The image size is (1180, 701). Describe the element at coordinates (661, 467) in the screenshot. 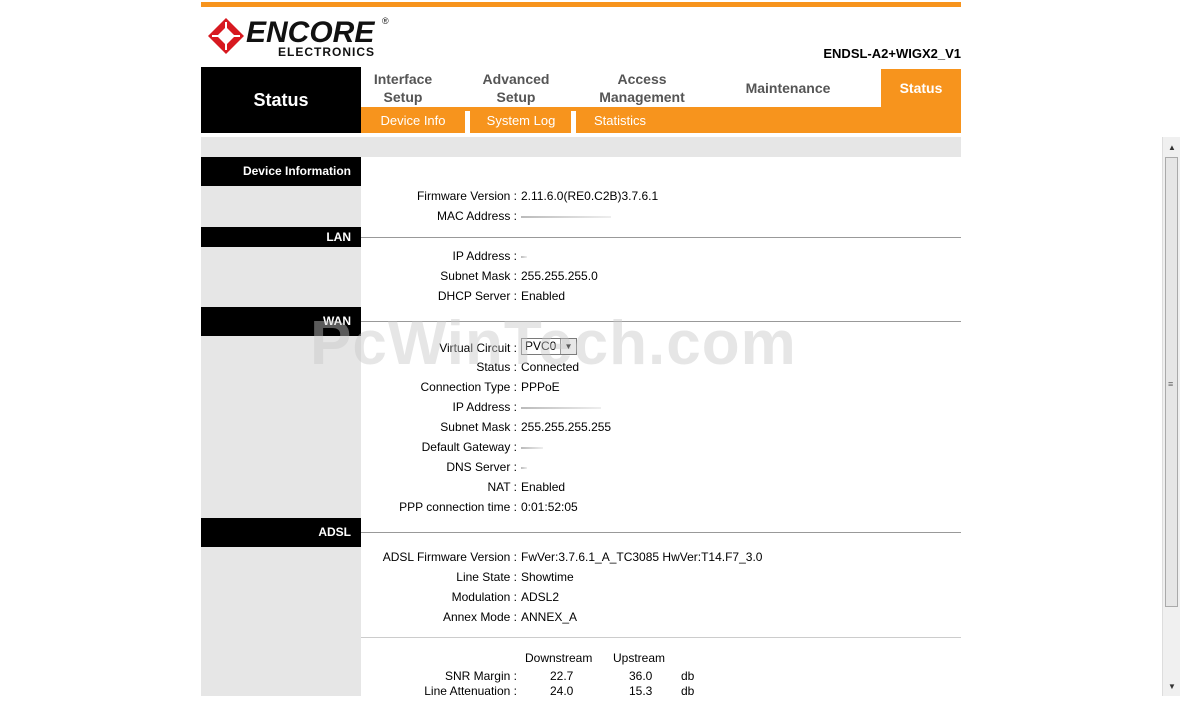

I see `wan-dns-row: DNS Server :` at that location.